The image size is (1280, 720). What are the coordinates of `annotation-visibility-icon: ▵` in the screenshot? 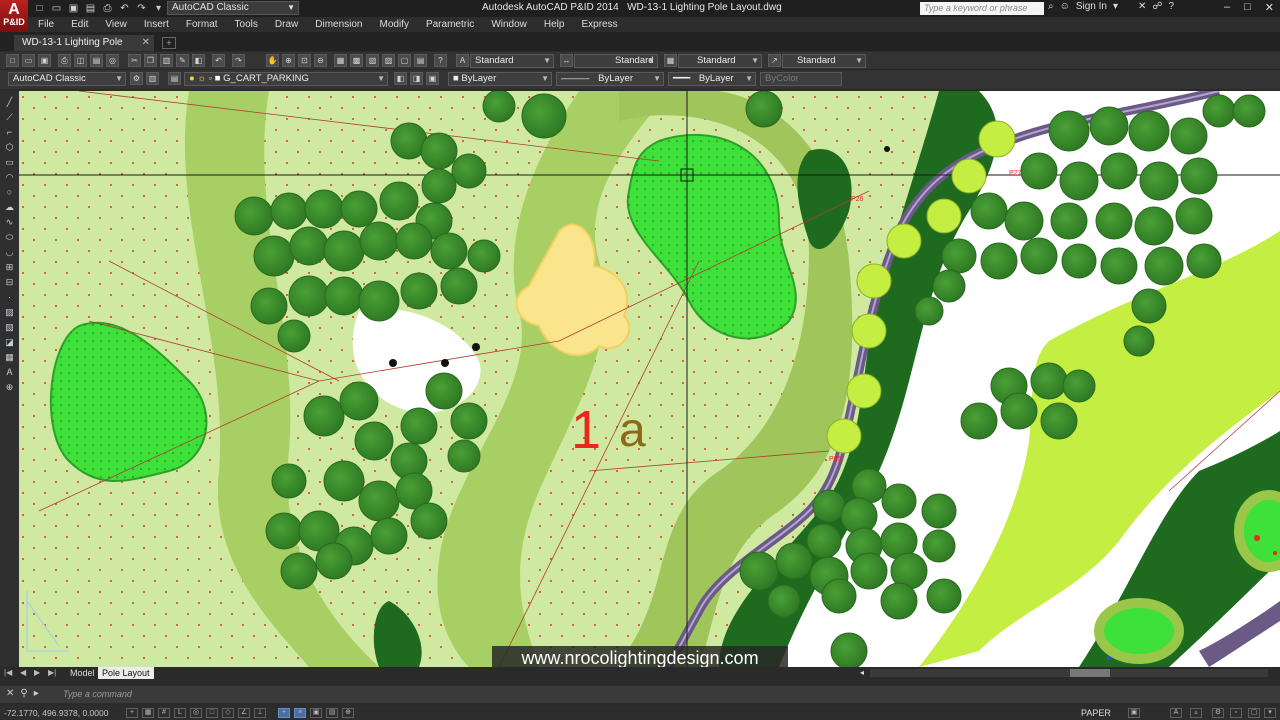 It's located at (1196, 713).